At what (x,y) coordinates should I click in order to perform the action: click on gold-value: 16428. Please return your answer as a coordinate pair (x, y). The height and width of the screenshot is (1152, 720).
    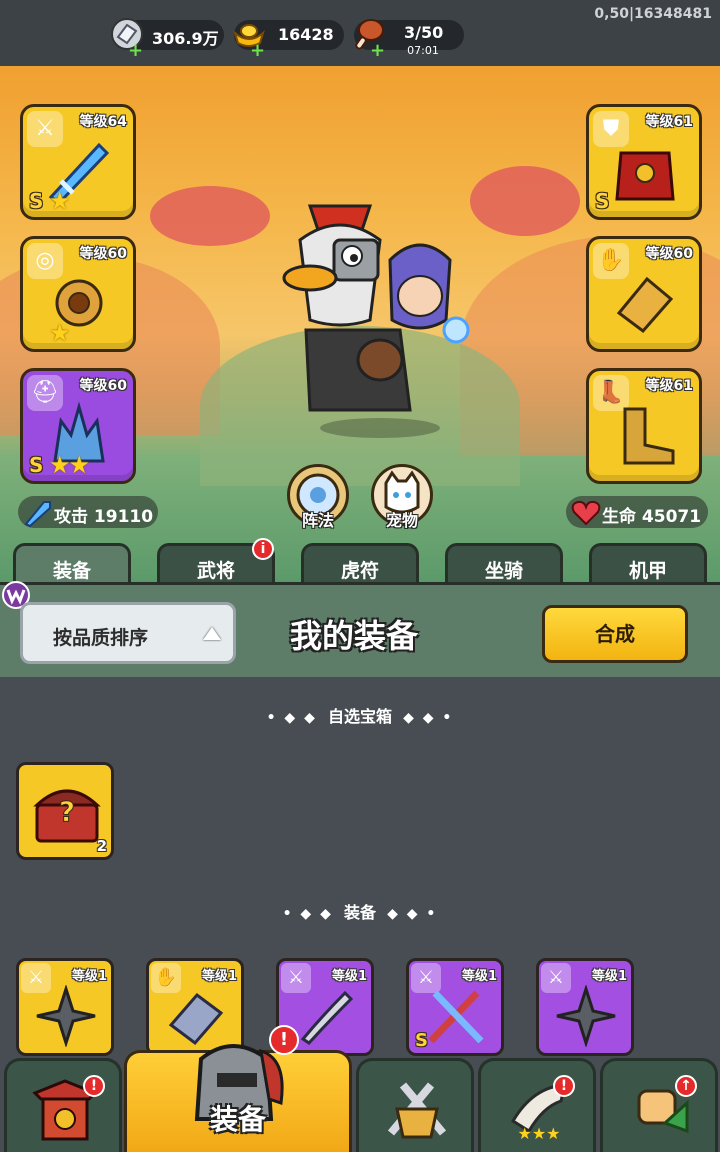
    Looking at the image, I should click on (306, 34).